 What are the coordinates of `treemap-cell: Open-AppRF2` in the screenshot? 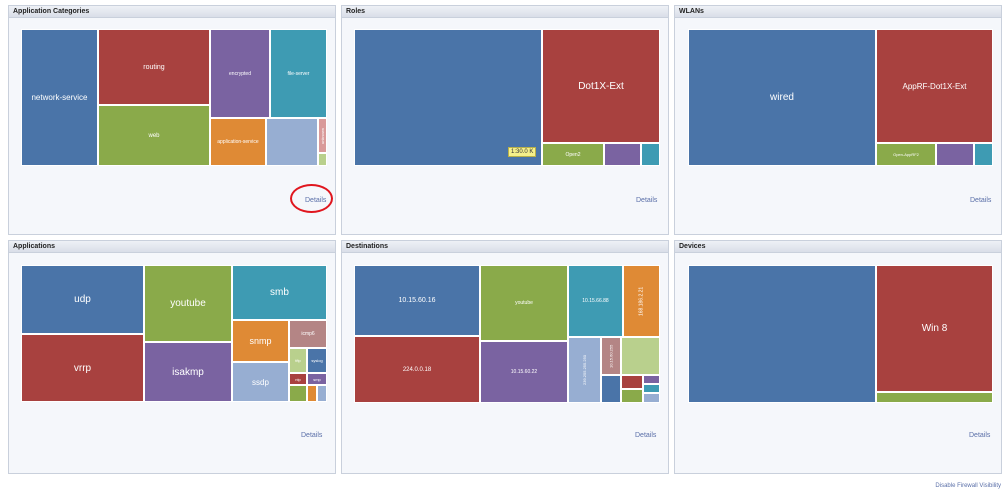 It's located at (906, 154).